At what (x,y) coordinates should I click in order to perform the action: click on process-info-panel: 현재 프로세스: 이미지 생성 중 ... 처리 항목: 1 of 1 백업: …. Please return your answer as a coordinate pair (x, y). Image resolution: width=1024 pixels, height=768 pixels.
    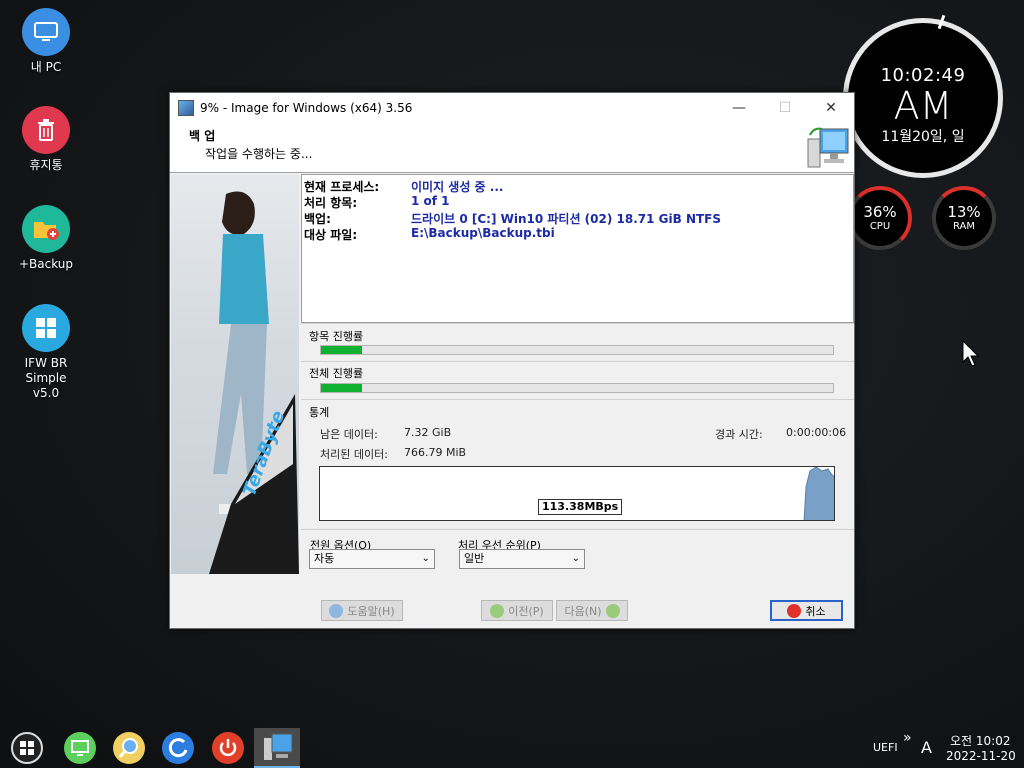
    Looking at the image, I should click on (577, 248).